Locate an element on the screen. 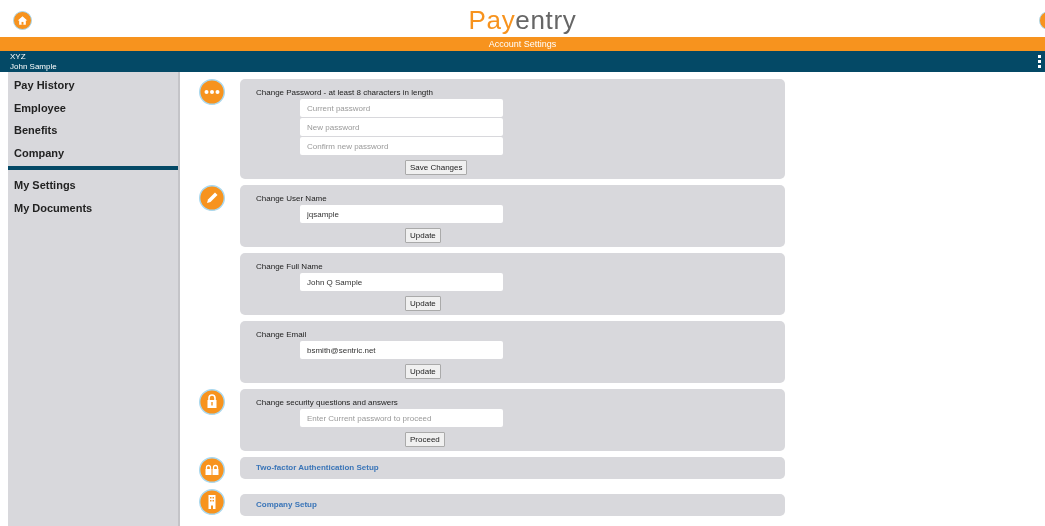 The image size is (1045, 526). more-icon is located at coordinates (1040, 61).